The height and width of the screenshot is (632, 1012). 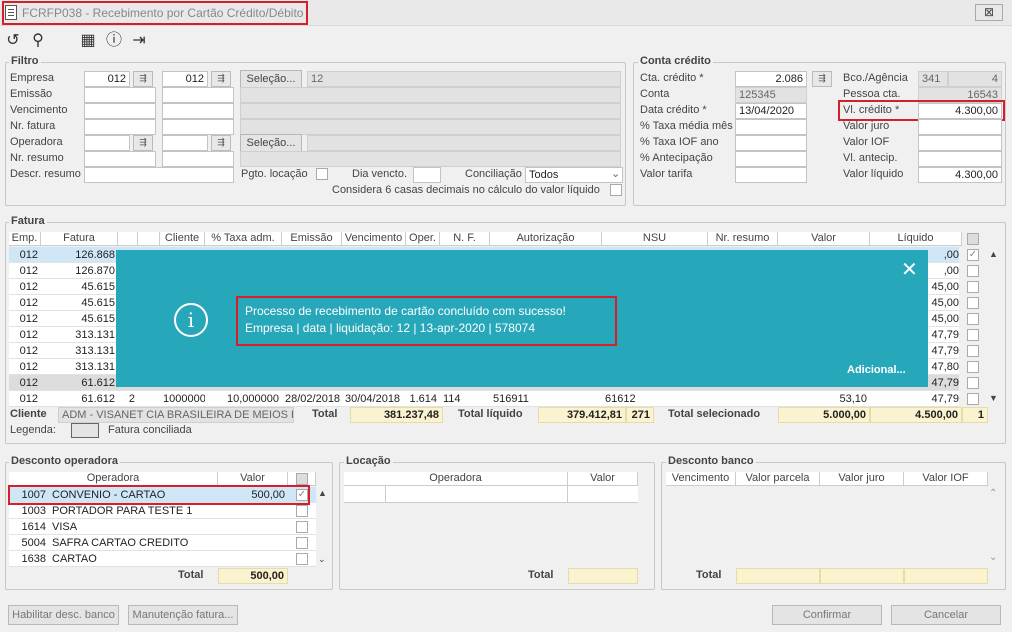 I want to click on fatura-legend: Fatura, so click(x=28, y=221).